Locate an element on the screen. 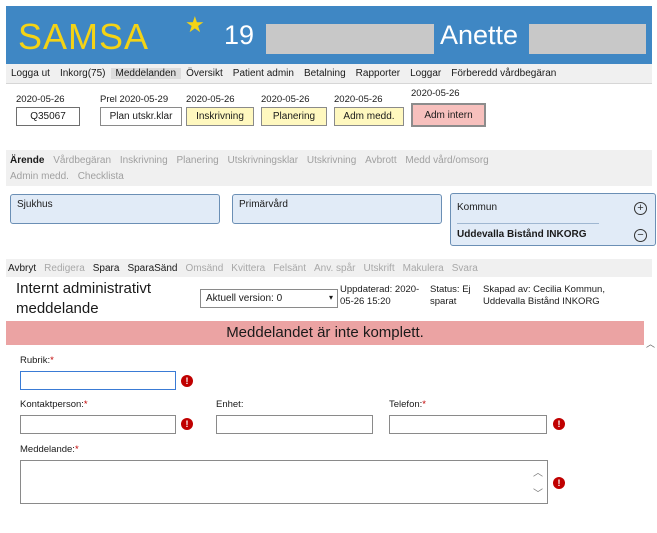  menu-meddelanden: Meddelanden is located at coordinates (146, 73).